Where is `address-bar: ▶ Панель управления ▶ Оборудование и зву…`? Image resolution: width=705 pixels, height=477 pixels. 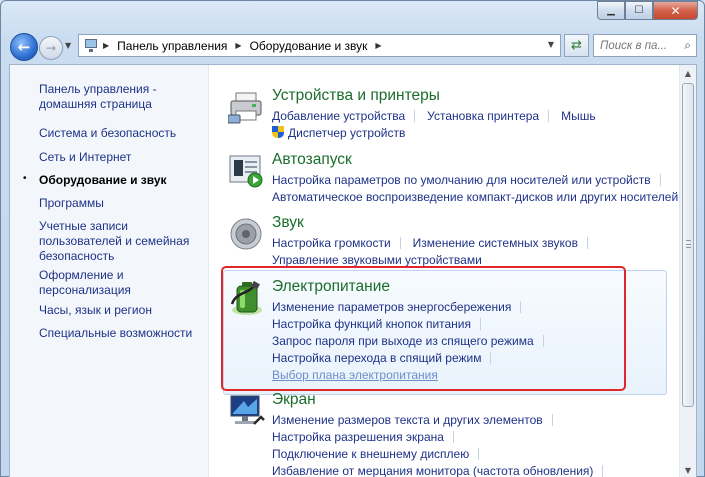
address-bar: ▶ Панель управления ▶ Оборудование и зву… is located at coordinates (319, 45).